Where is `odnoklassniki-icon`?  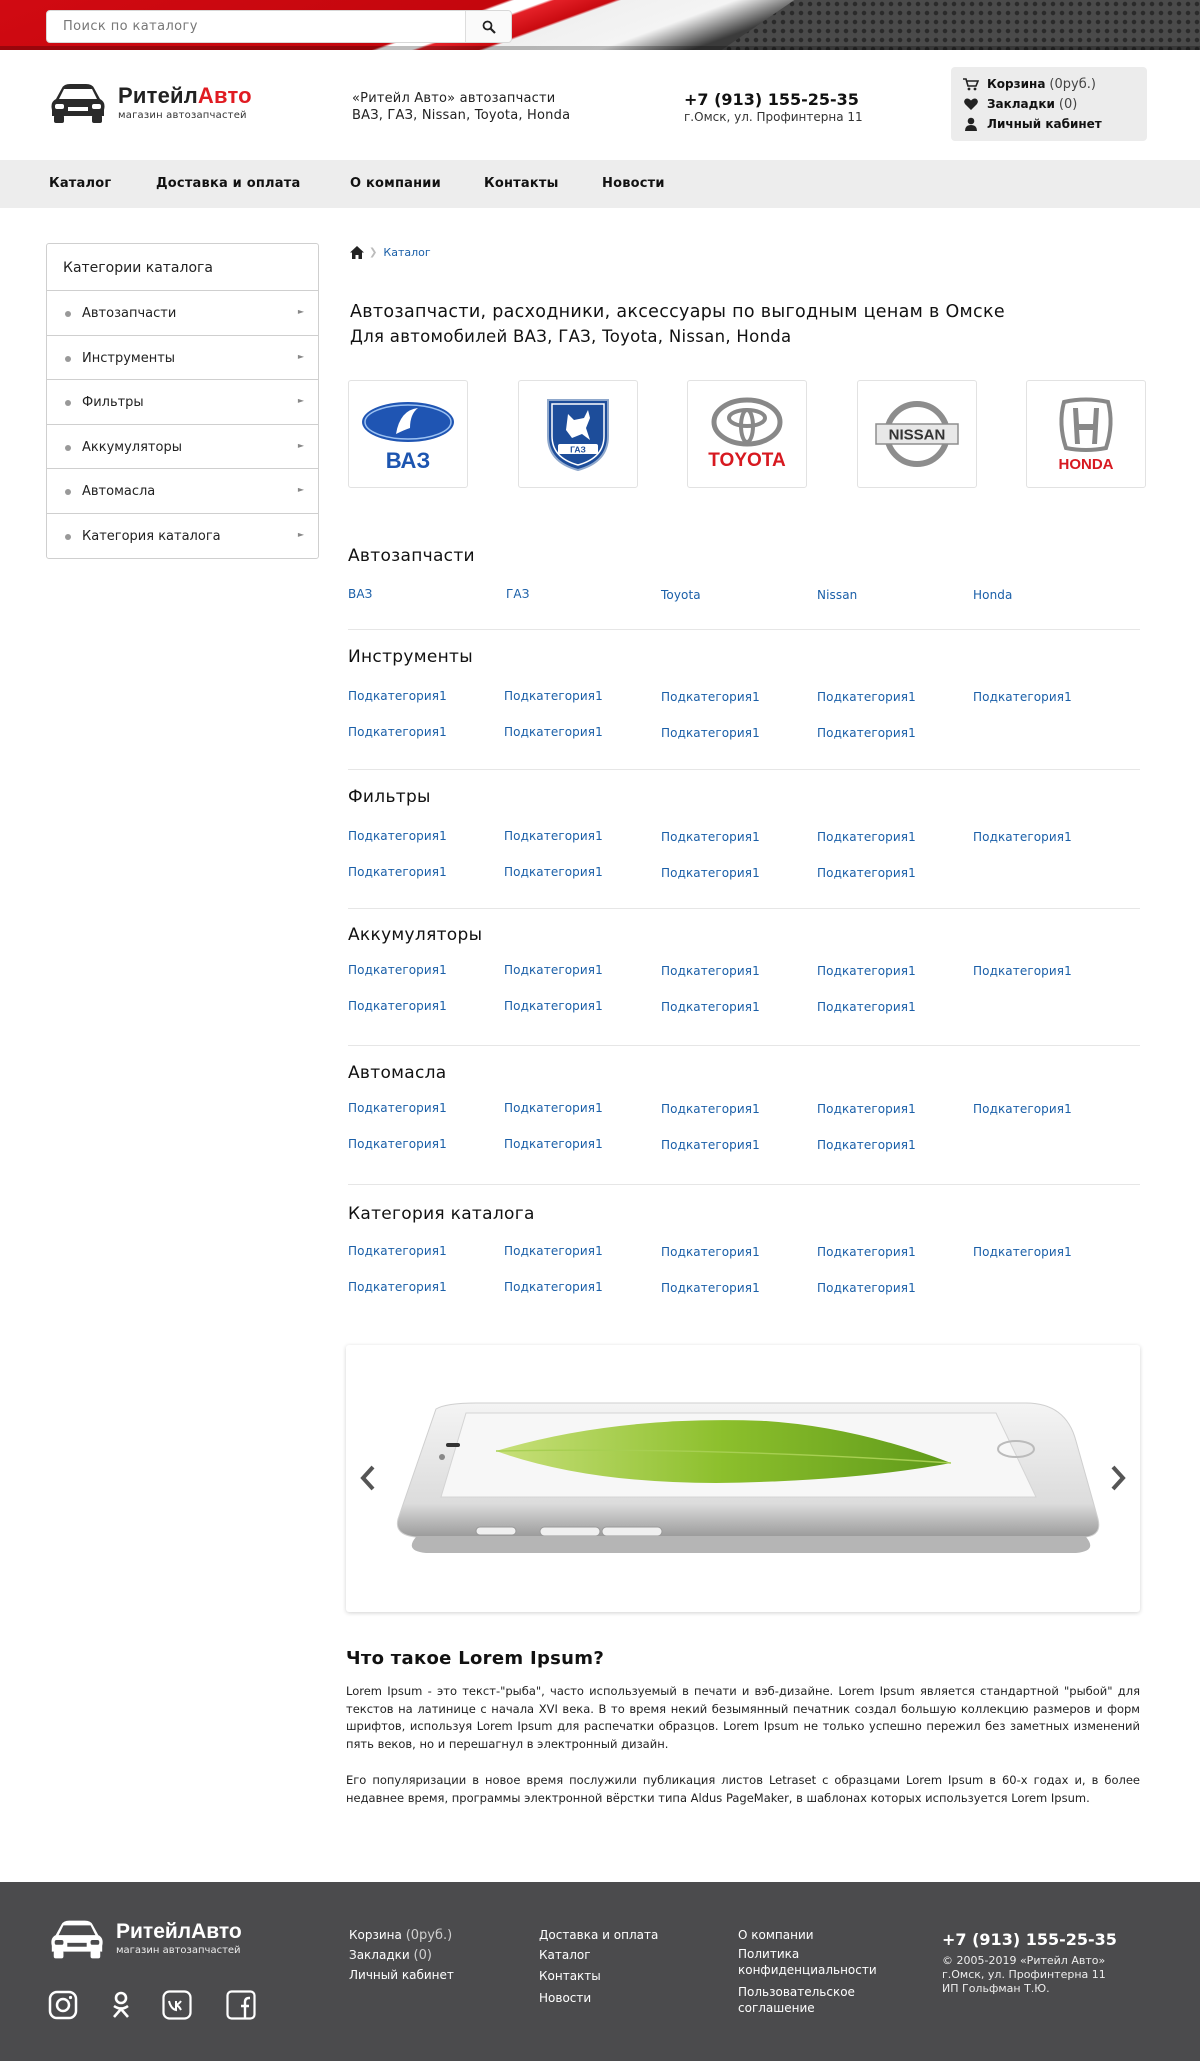 odnoklassniki-icon is located at coordinates (121, 2005).